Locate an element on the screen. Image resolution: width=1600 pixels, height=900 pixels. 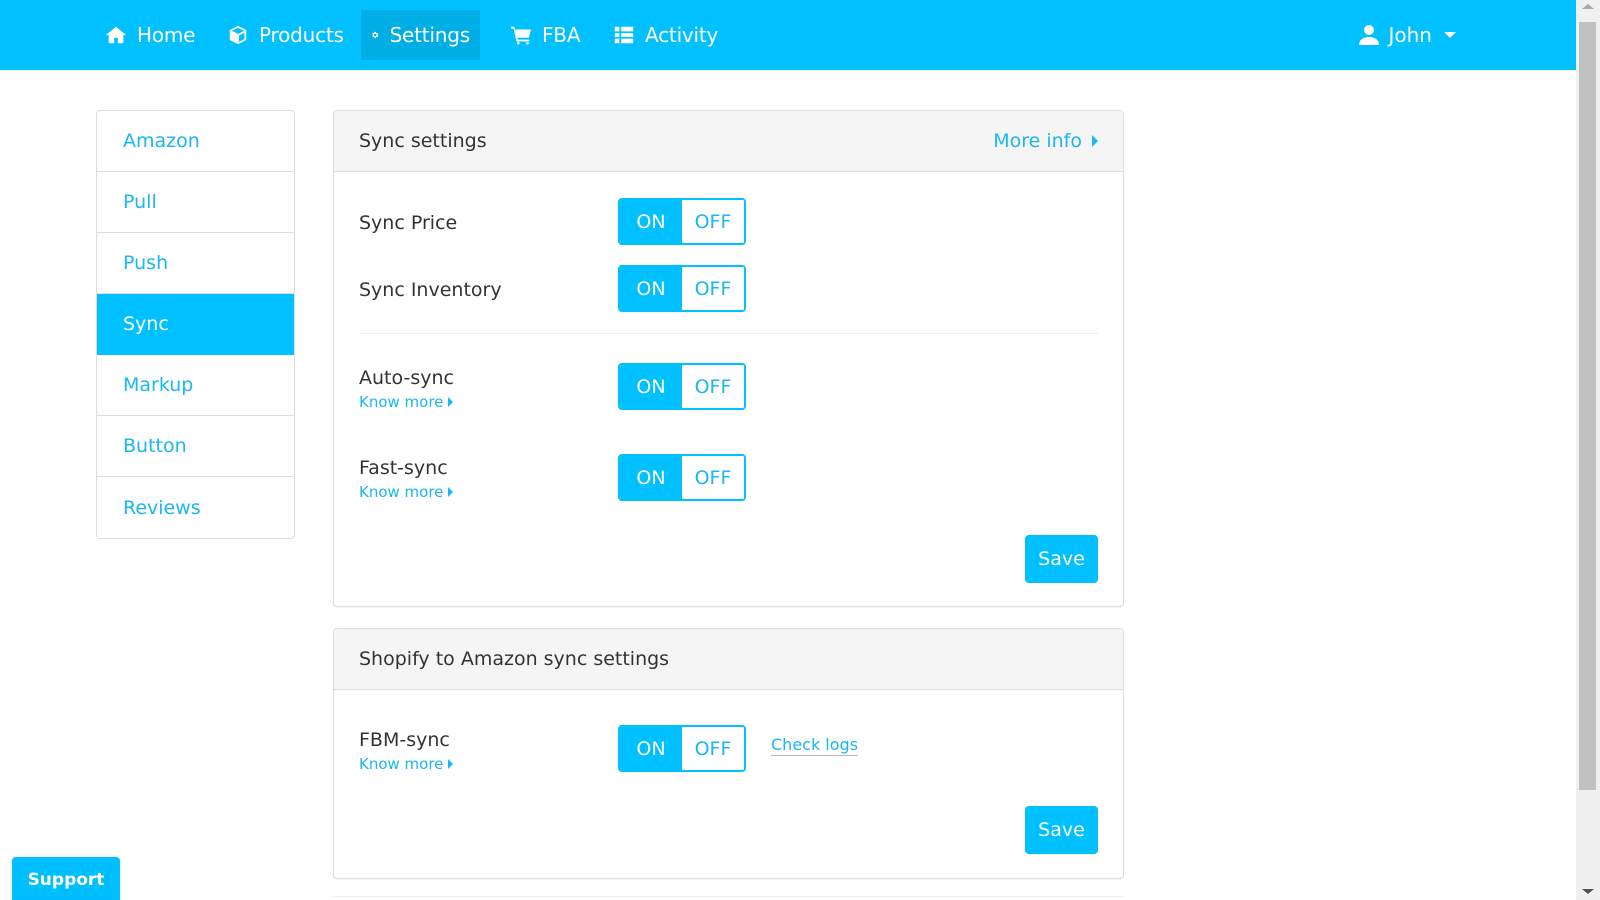
setting-row-fbm-sync: FBM-sync Know more is located at coordinates (406, 751).